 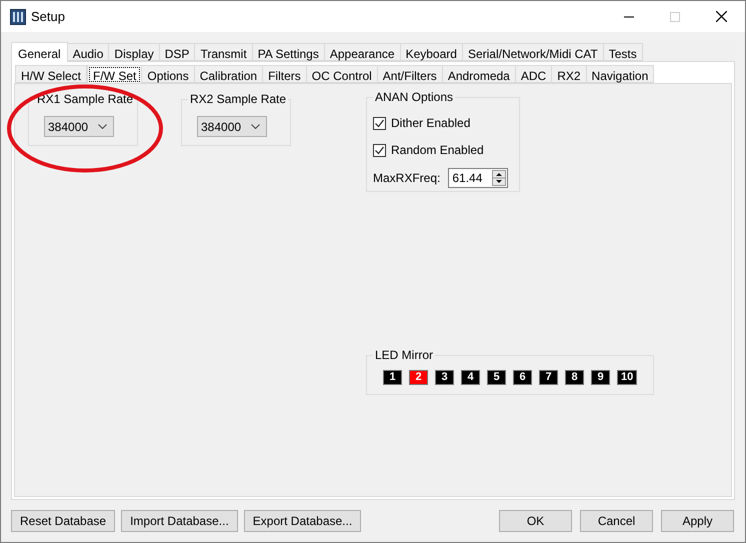 What do you see at coordinates (721, 16) in the screenshot?
I see `close-icon` at bounding box center [721, 16].